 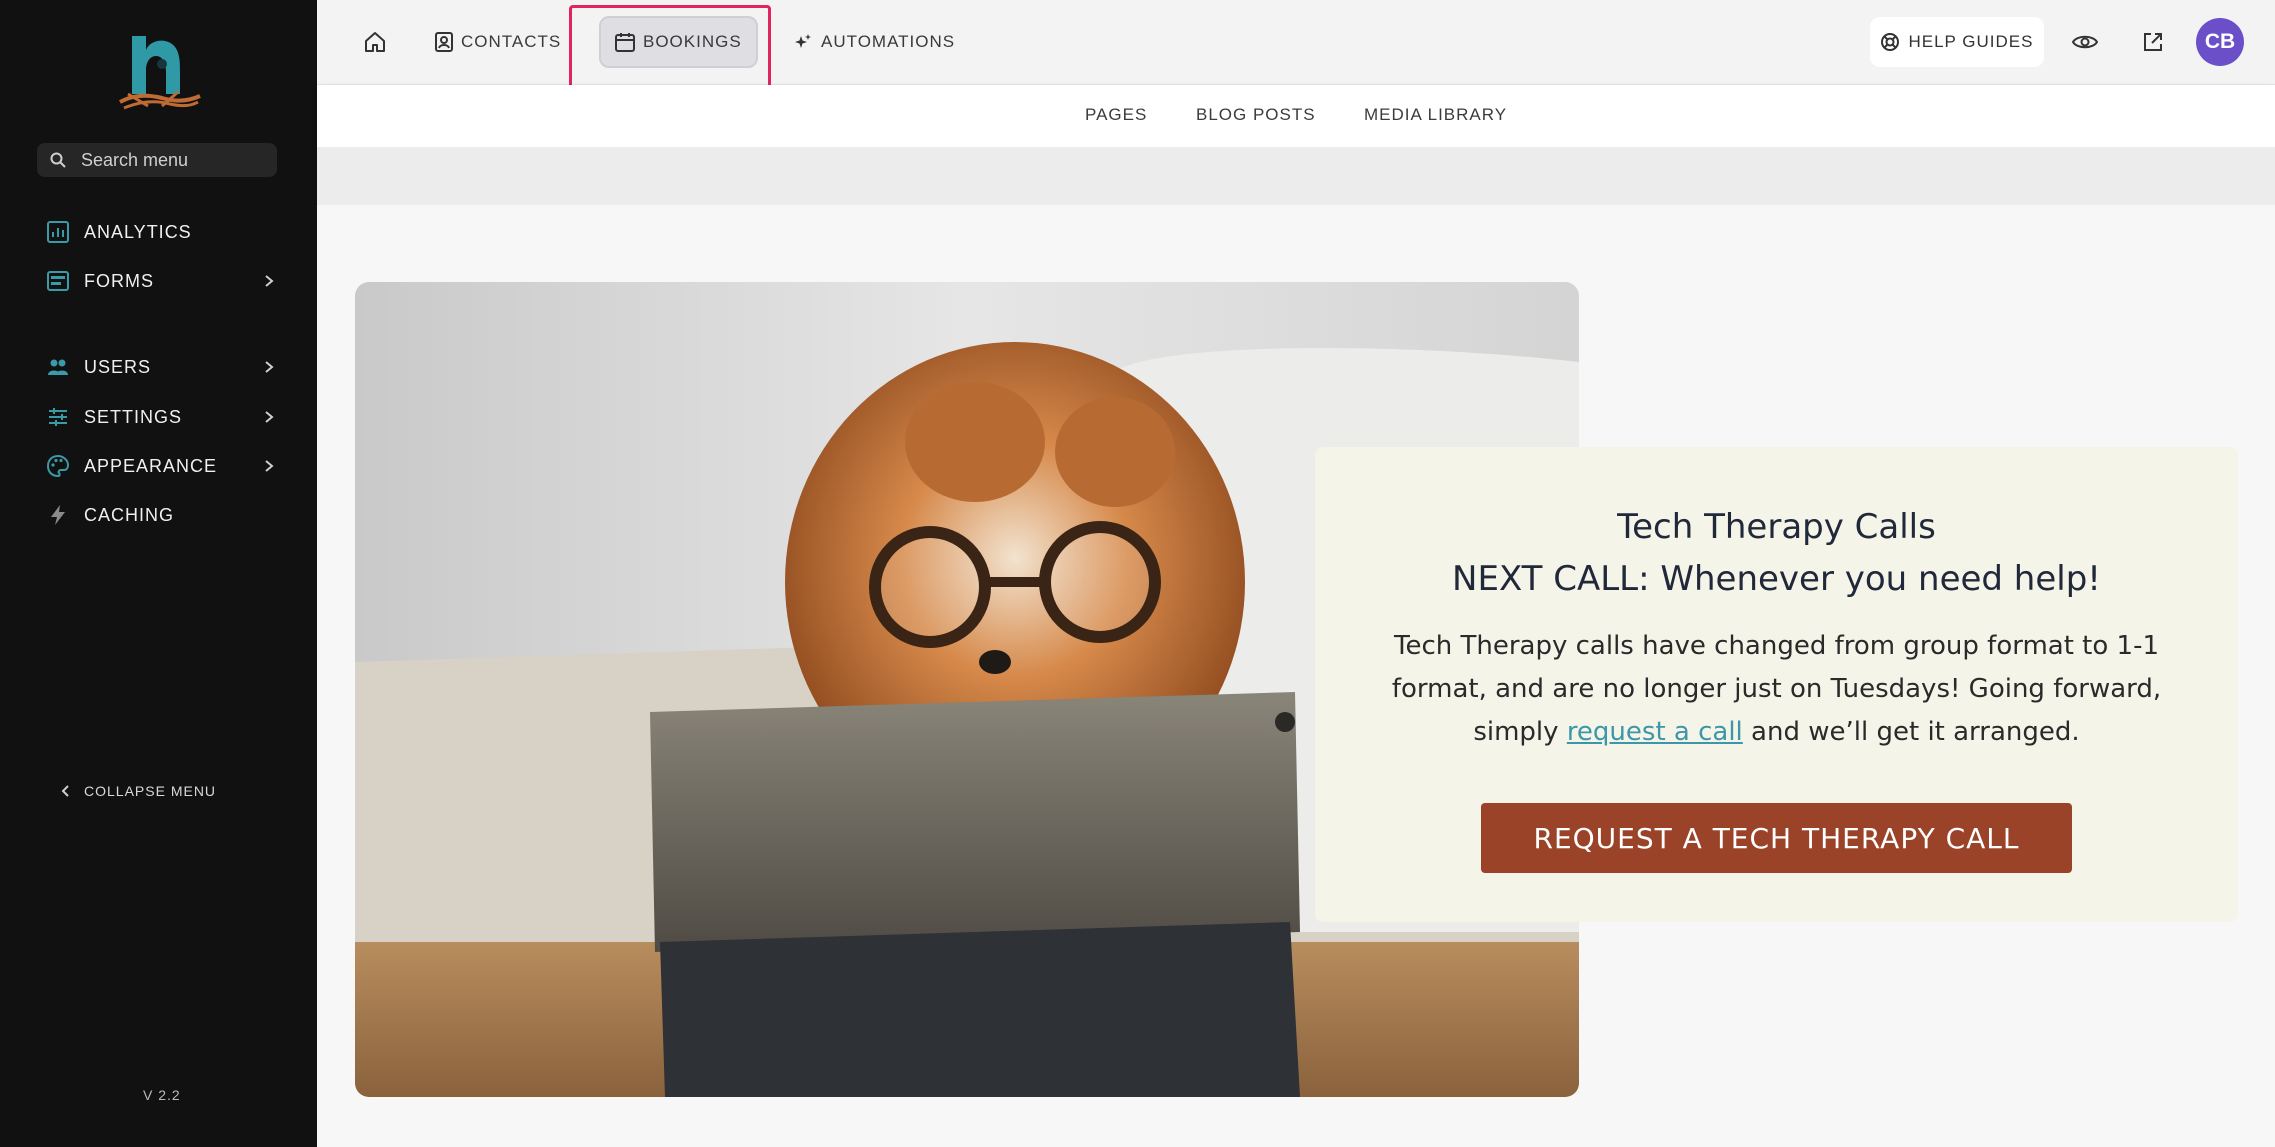 I want to click on subnav-pages: PAGES, so click(x=1116, y=115).